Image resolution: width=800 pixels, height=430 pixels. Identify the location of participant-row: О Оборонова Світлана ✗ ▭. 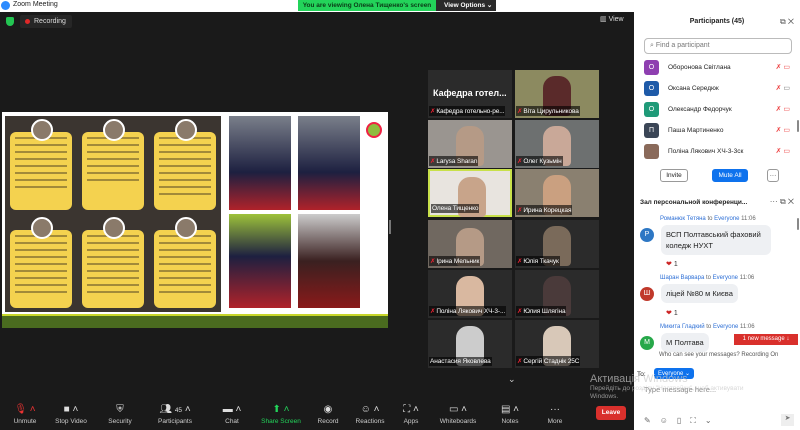
(719, 68).